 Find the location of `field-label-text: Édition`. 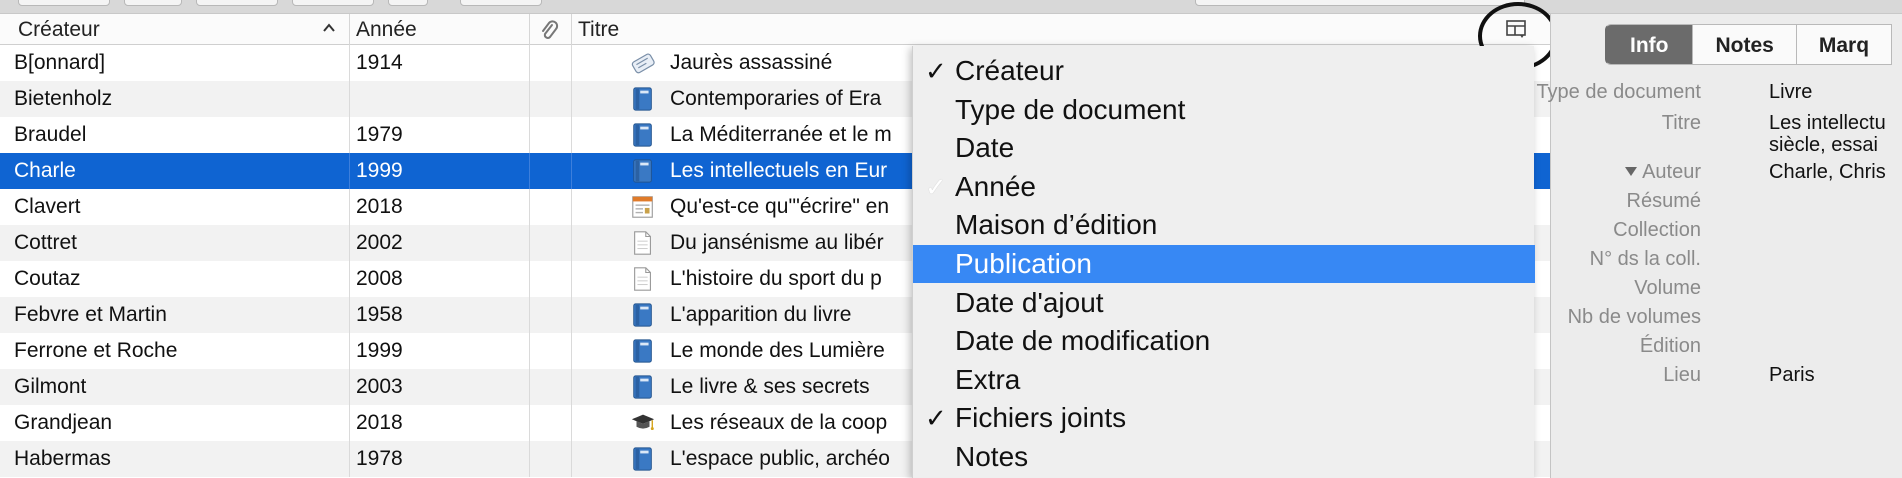

field-label-text: Édition is located at coordinates (1670, 346).